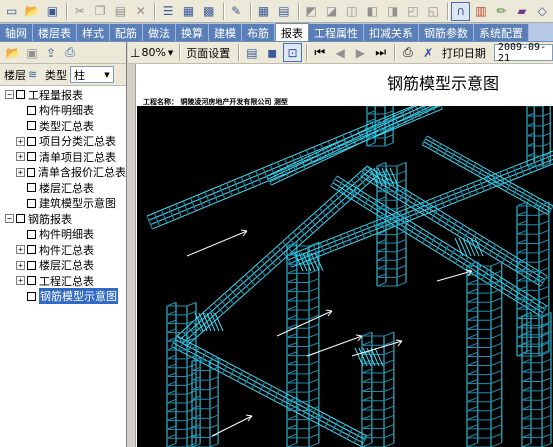 The height and width of the screenshot is (447, 553). I want to click on print-date-field: 2009-09-21, so click(523, 53).